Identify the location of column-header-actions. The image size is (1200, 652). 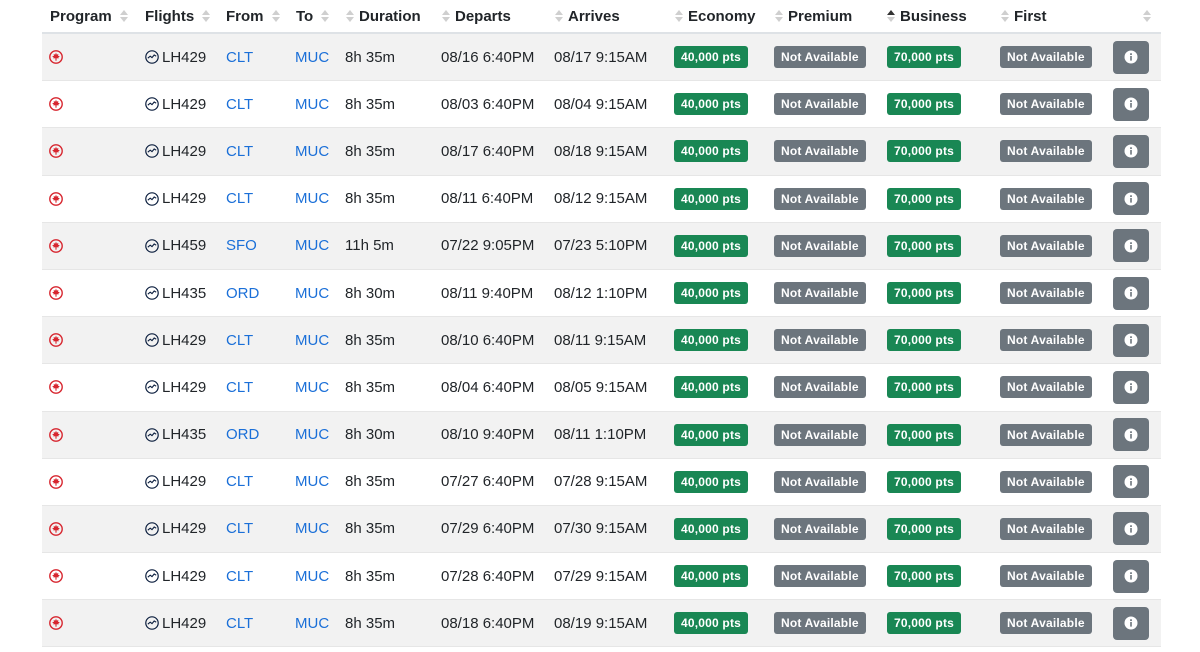
(1149, 16).